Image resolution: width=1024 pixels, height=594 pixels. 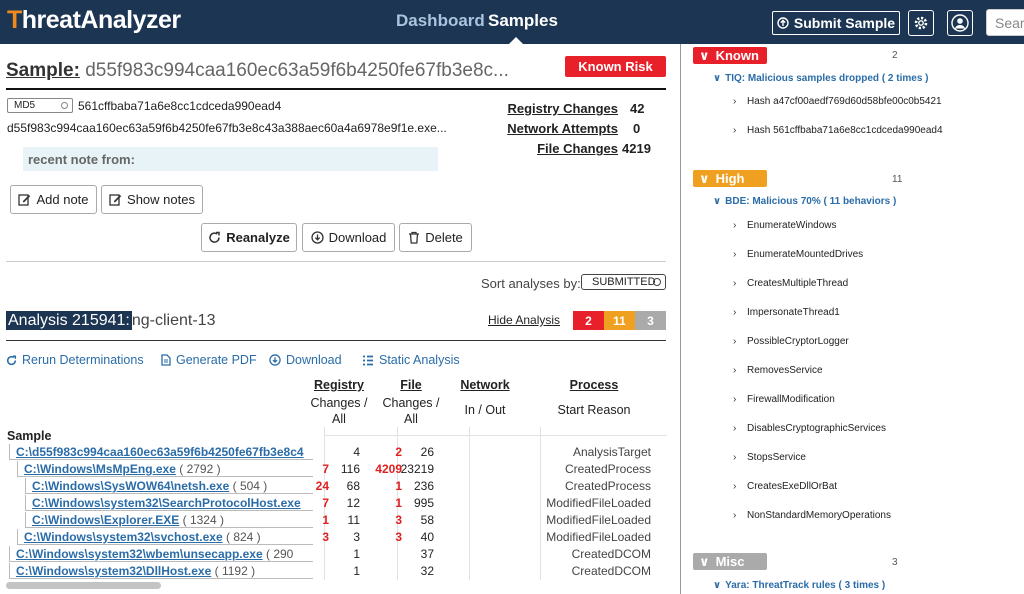 What do you see at coordinates (730, 561) in the screenshot?
I see `misc-severity-header: ∨ Misc` at bounding box center [730, 561].